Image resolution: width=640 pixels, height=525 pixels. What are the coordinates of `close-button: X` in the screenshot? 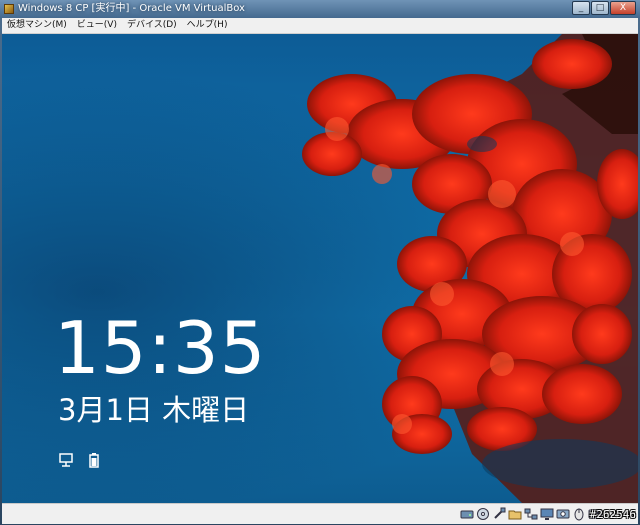 It's located at (623, 8).